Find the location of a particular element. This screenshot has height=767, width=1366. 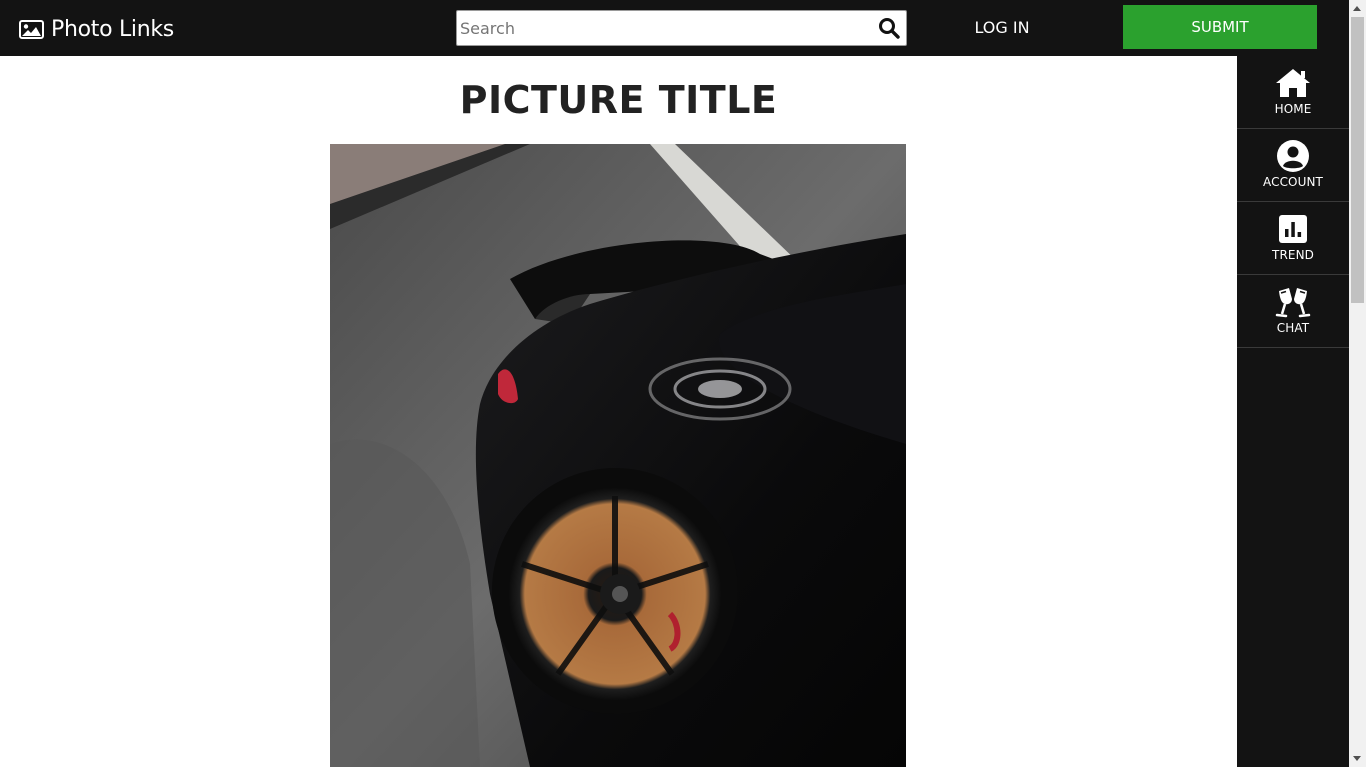

sidebar-item-account: ACCOUNT is located at coordinates (1293, 165).